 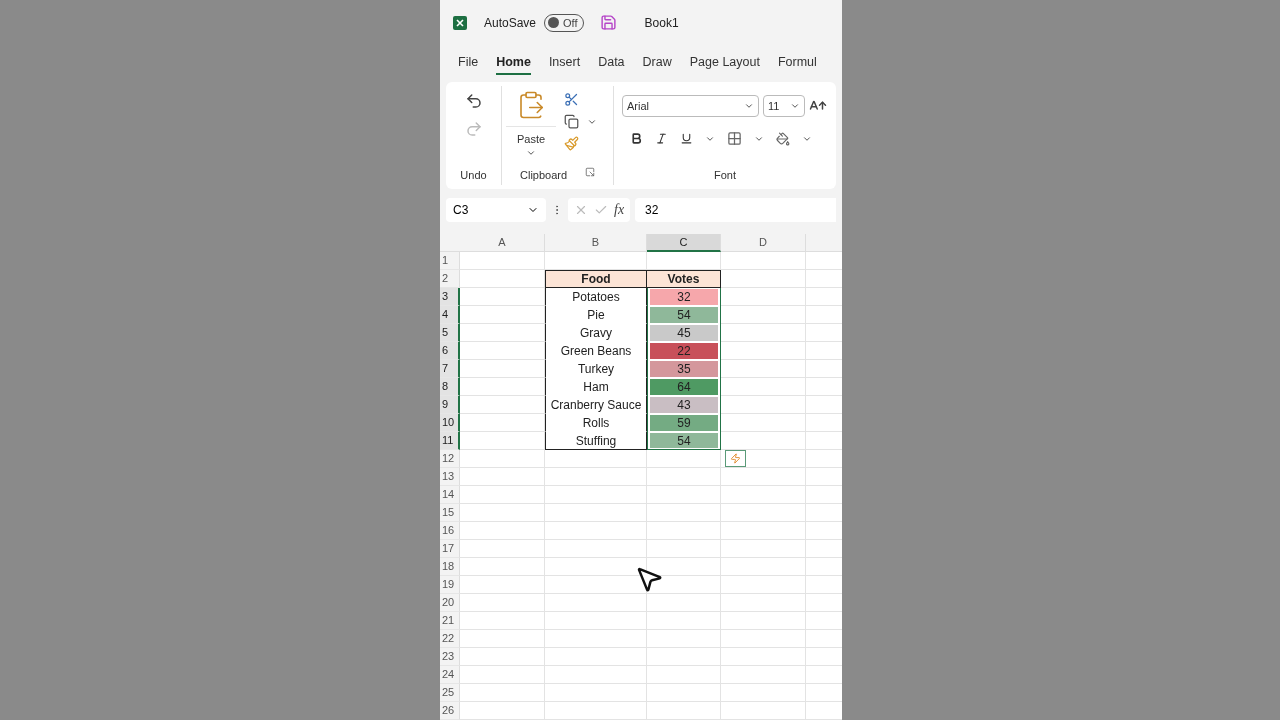 What do you see at coordinates (608, 23) in the screenshot?
I see `save-icon` at bounding box center [608, 23].